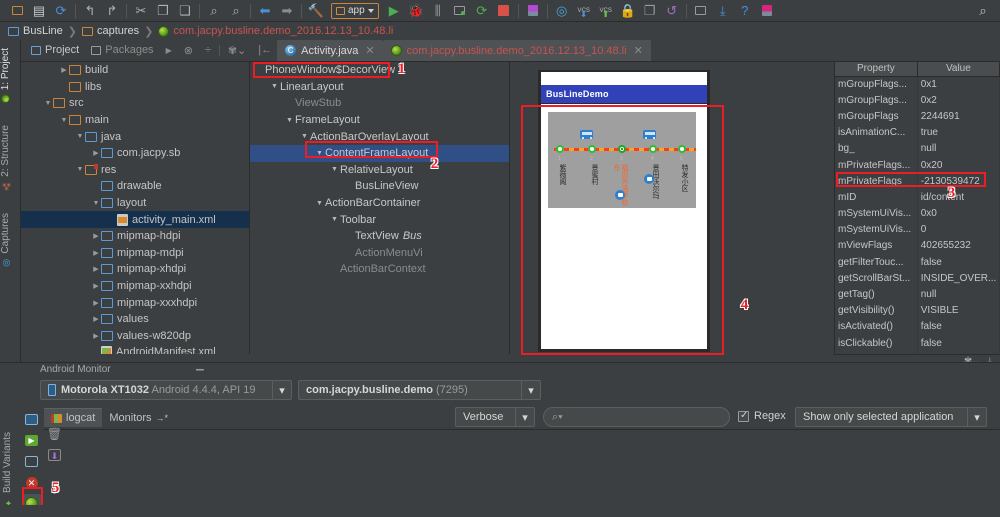 This screenshot has height=517, width=1000. What do you see at coordinates (90, 11) in the screenshot?
I see `undo-icon: ↰` at bounding box center [90, 11].